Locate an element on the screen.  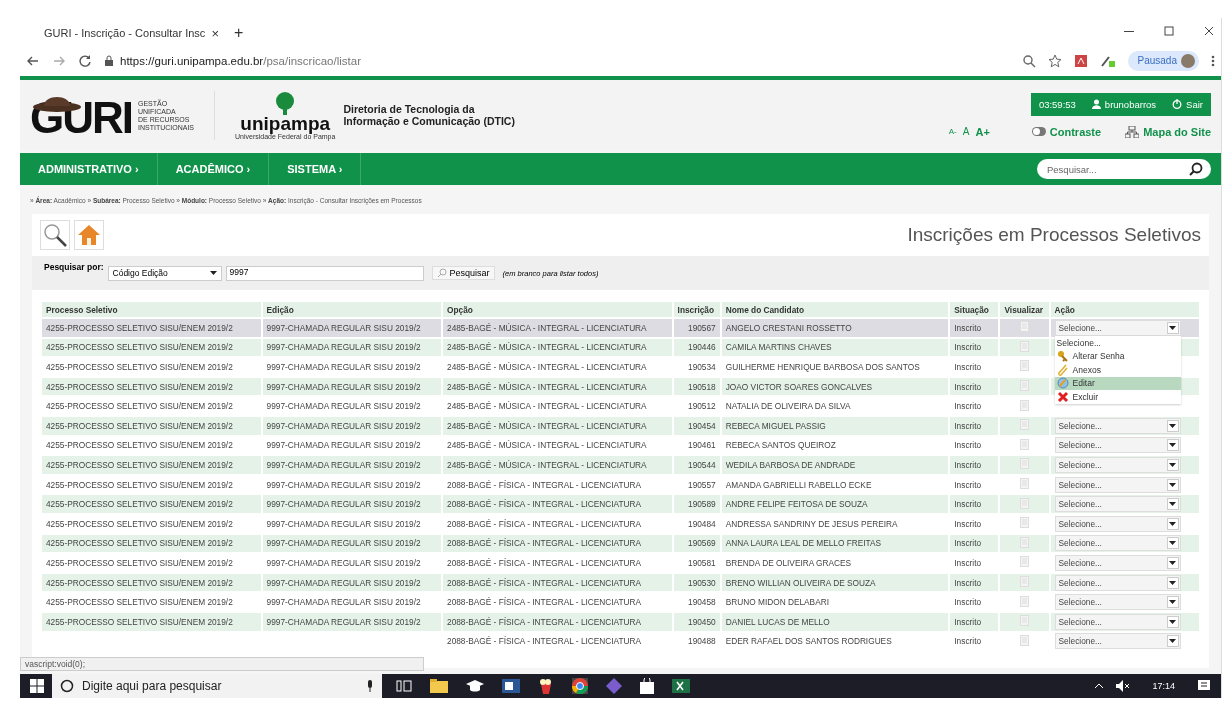
nav-menu-item: ADMINISTRATIVO › is located at coordinates (89, 169).